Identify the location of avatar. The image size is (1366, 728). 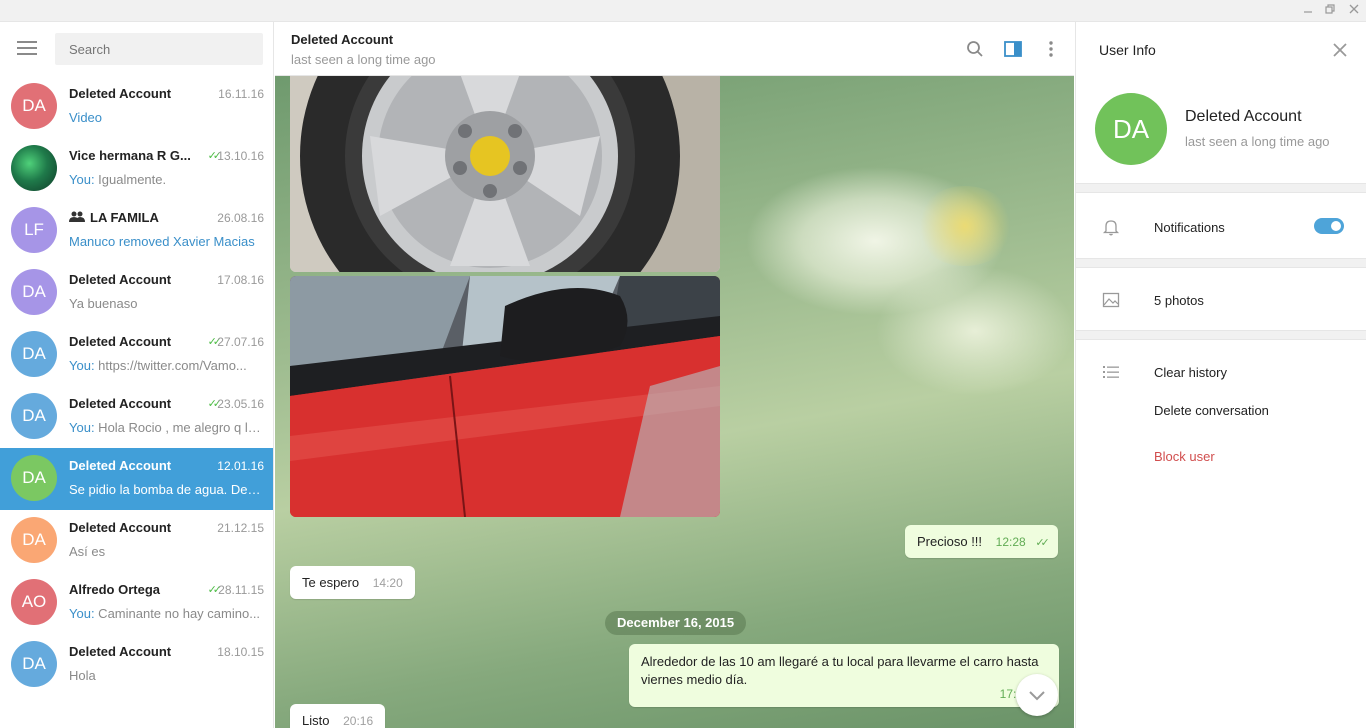
(34, 168).